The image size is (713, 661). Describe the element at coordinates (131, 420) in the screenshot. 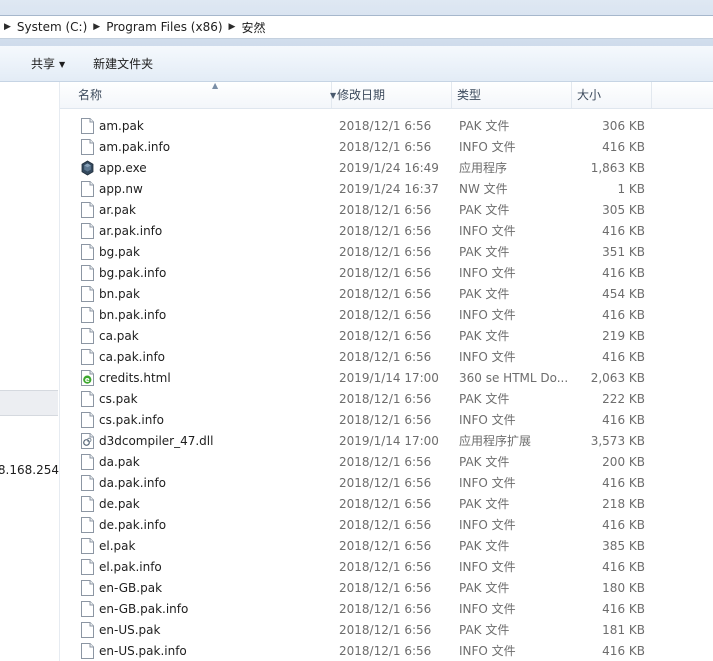

I see `file-name: cs.pak.info` at that location.